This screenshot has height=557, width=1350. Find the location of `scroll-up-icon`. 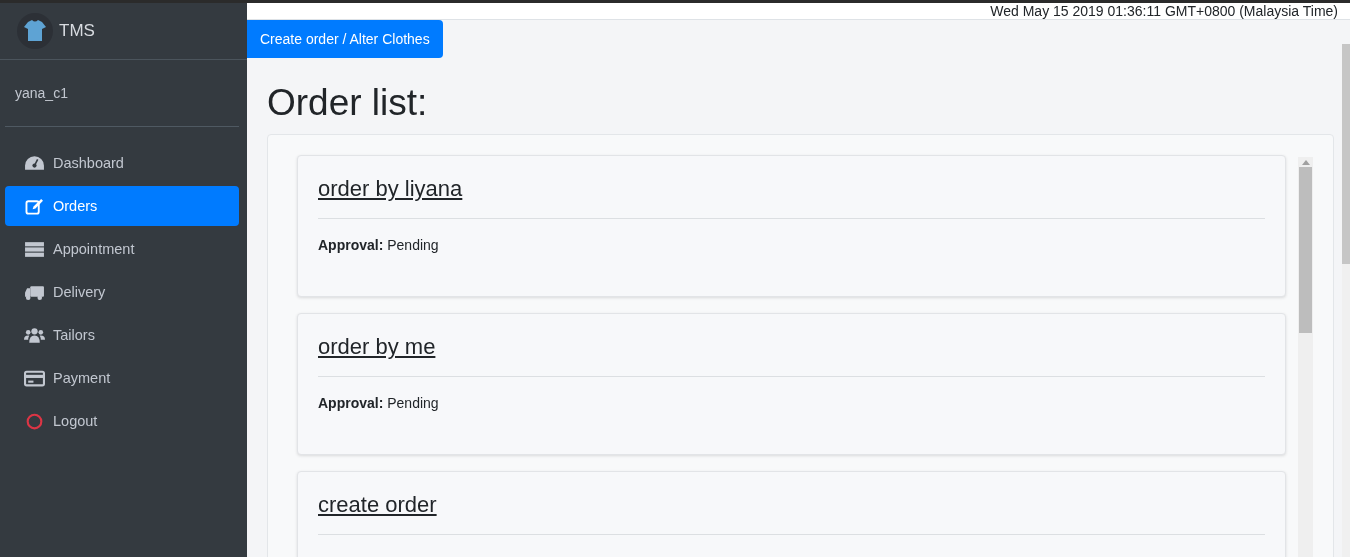

scroll-up-icon is located at coordinates (1305, 162).